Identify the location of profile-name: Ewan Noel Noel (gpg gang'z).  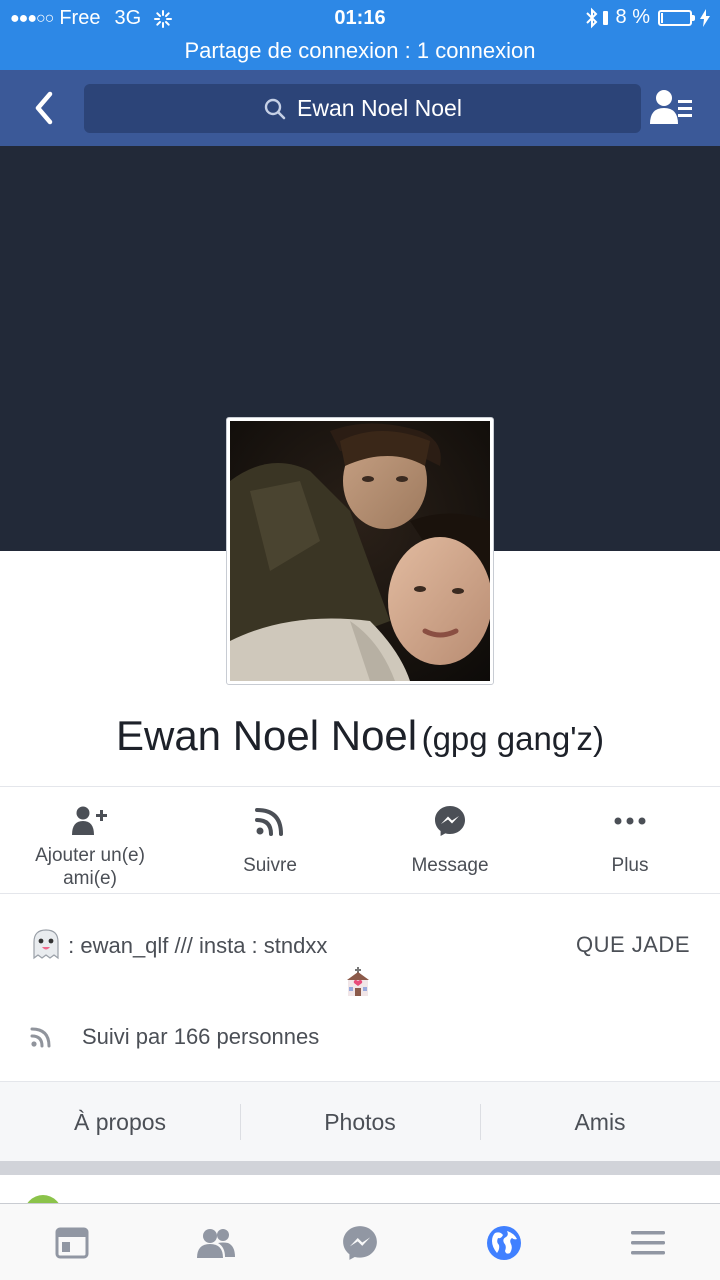
(360, 736).